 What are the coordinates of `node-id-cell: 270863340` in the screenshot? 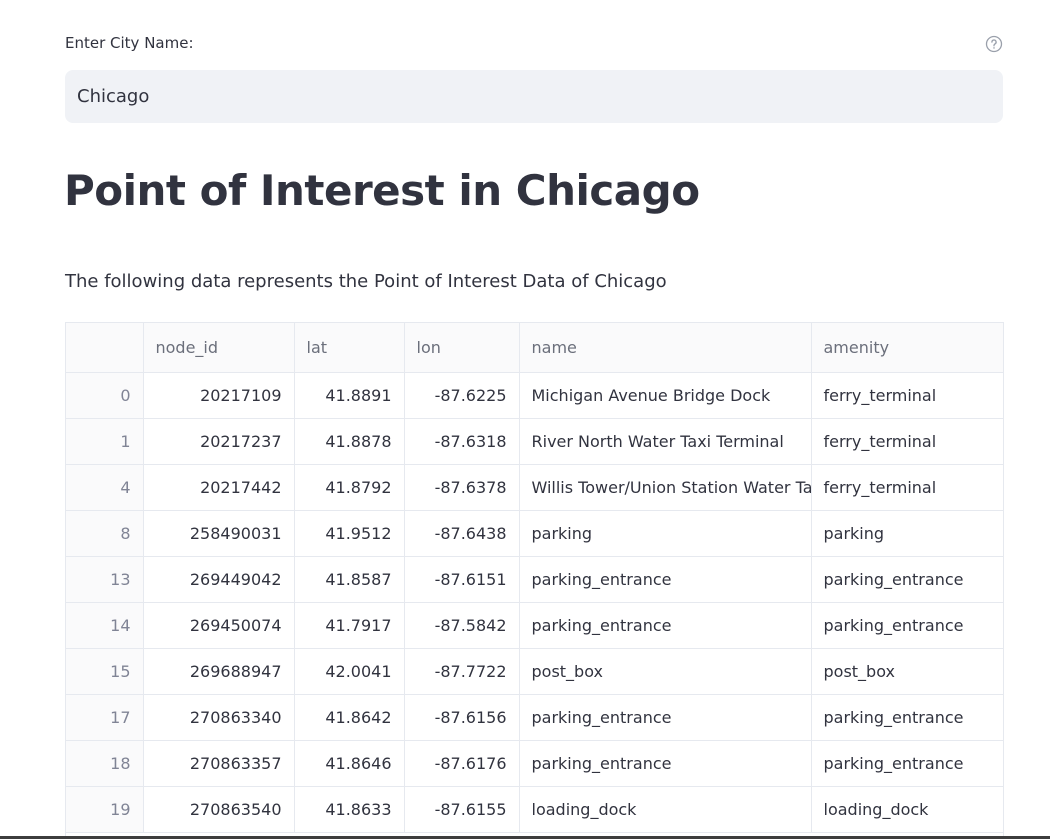 It's located at (219, 717).